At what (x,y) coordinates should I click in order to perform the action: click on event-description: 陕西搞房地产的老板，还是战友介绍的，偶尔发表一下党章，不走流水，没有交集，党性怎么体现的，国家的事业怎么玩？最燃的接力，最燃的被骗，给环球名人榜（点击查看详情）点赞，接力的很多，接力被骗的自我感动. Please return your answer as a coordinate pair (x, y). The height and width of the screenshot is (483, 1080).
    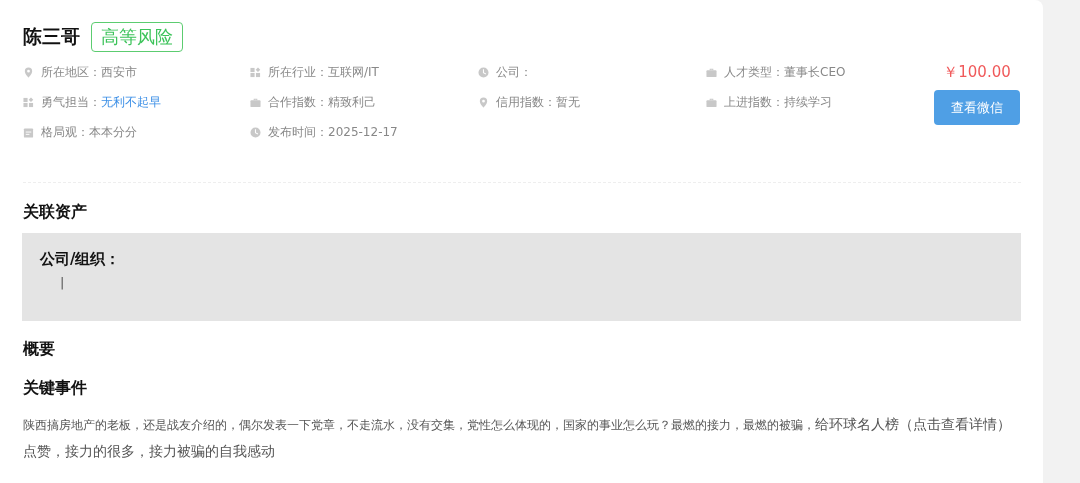
    Looking at the image, I should click on (517, 438).